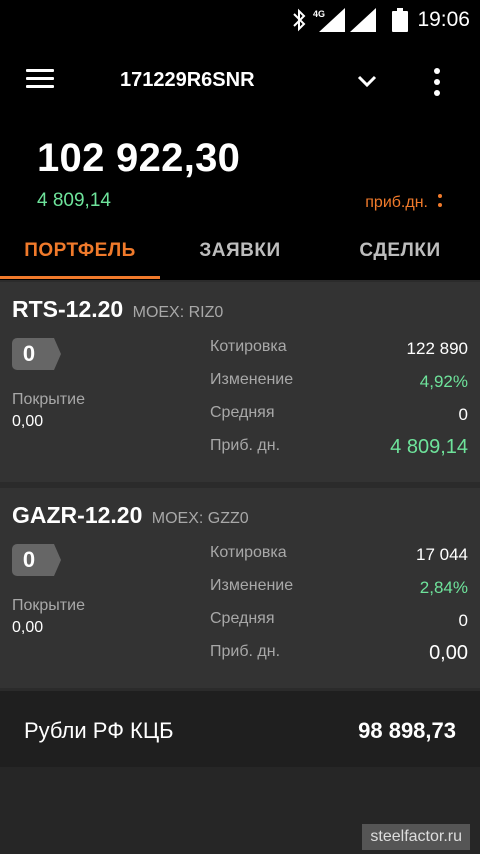  I want to click on daily-pnl: 4 809,14, so click(74, 200).